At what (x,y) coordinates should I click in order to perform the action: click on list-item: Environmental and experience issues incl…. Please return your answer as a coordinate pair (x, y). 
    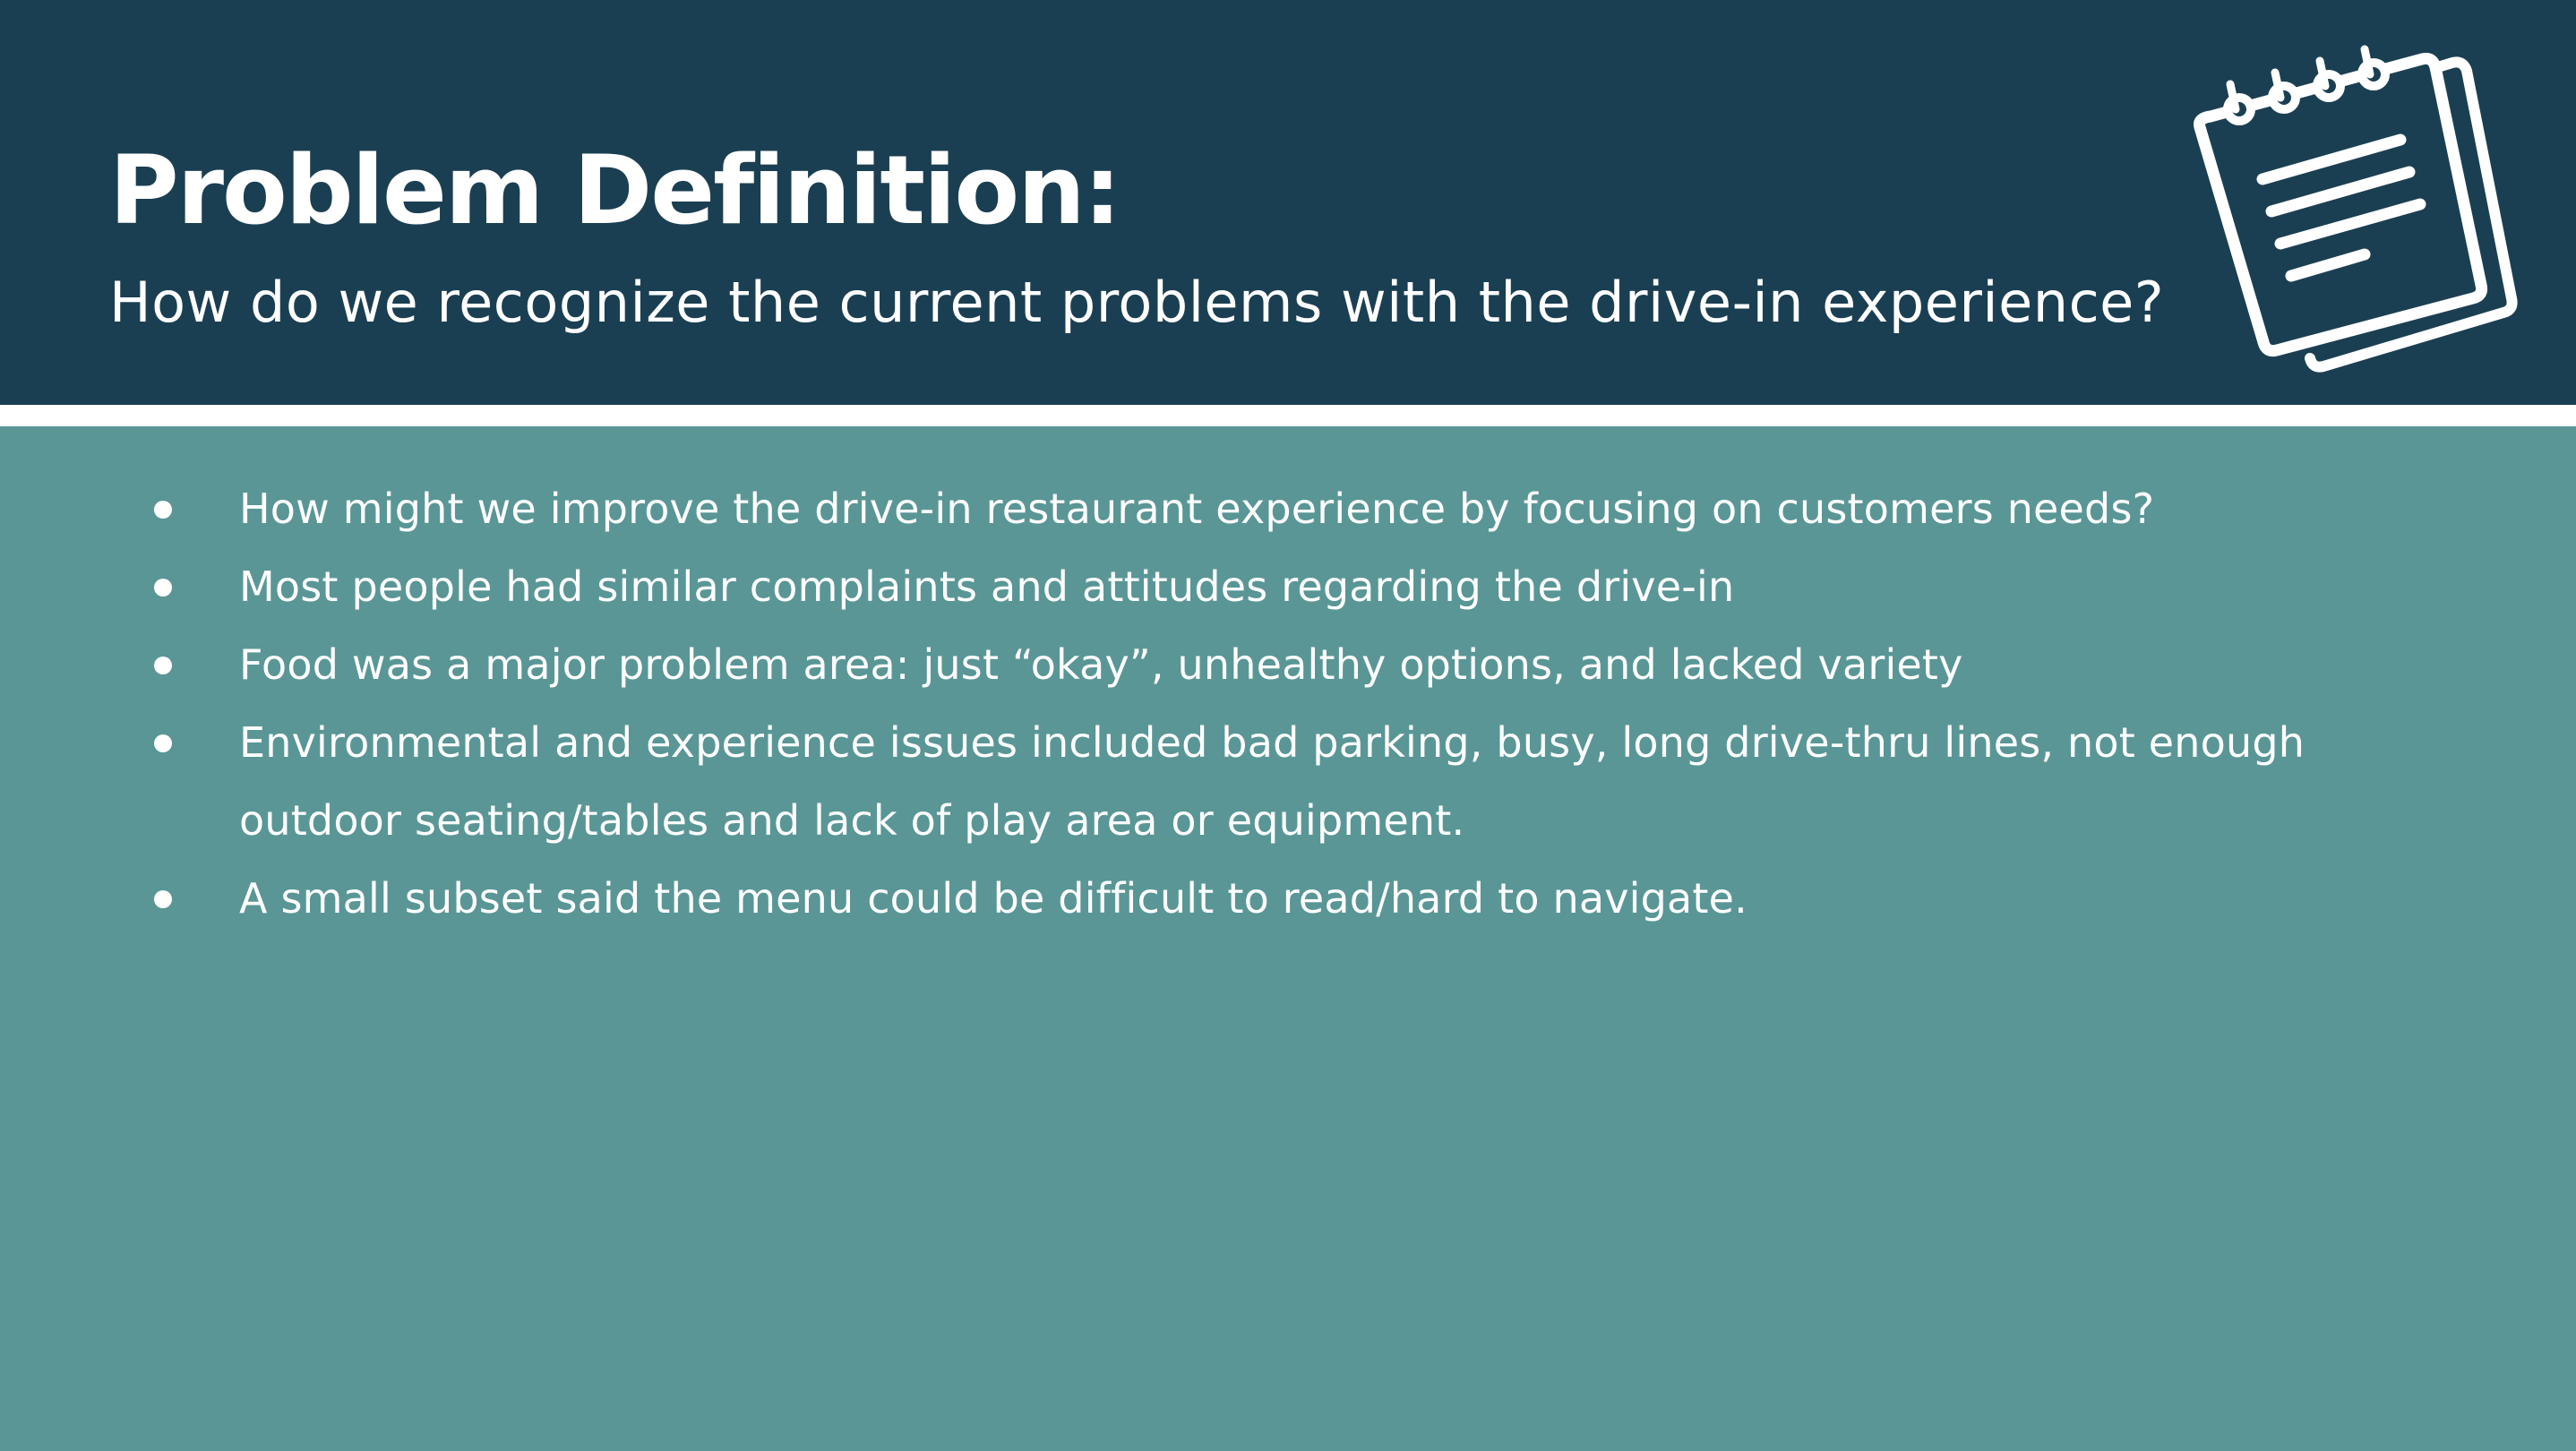
    Looking at the image, I should click on (1289, 782).